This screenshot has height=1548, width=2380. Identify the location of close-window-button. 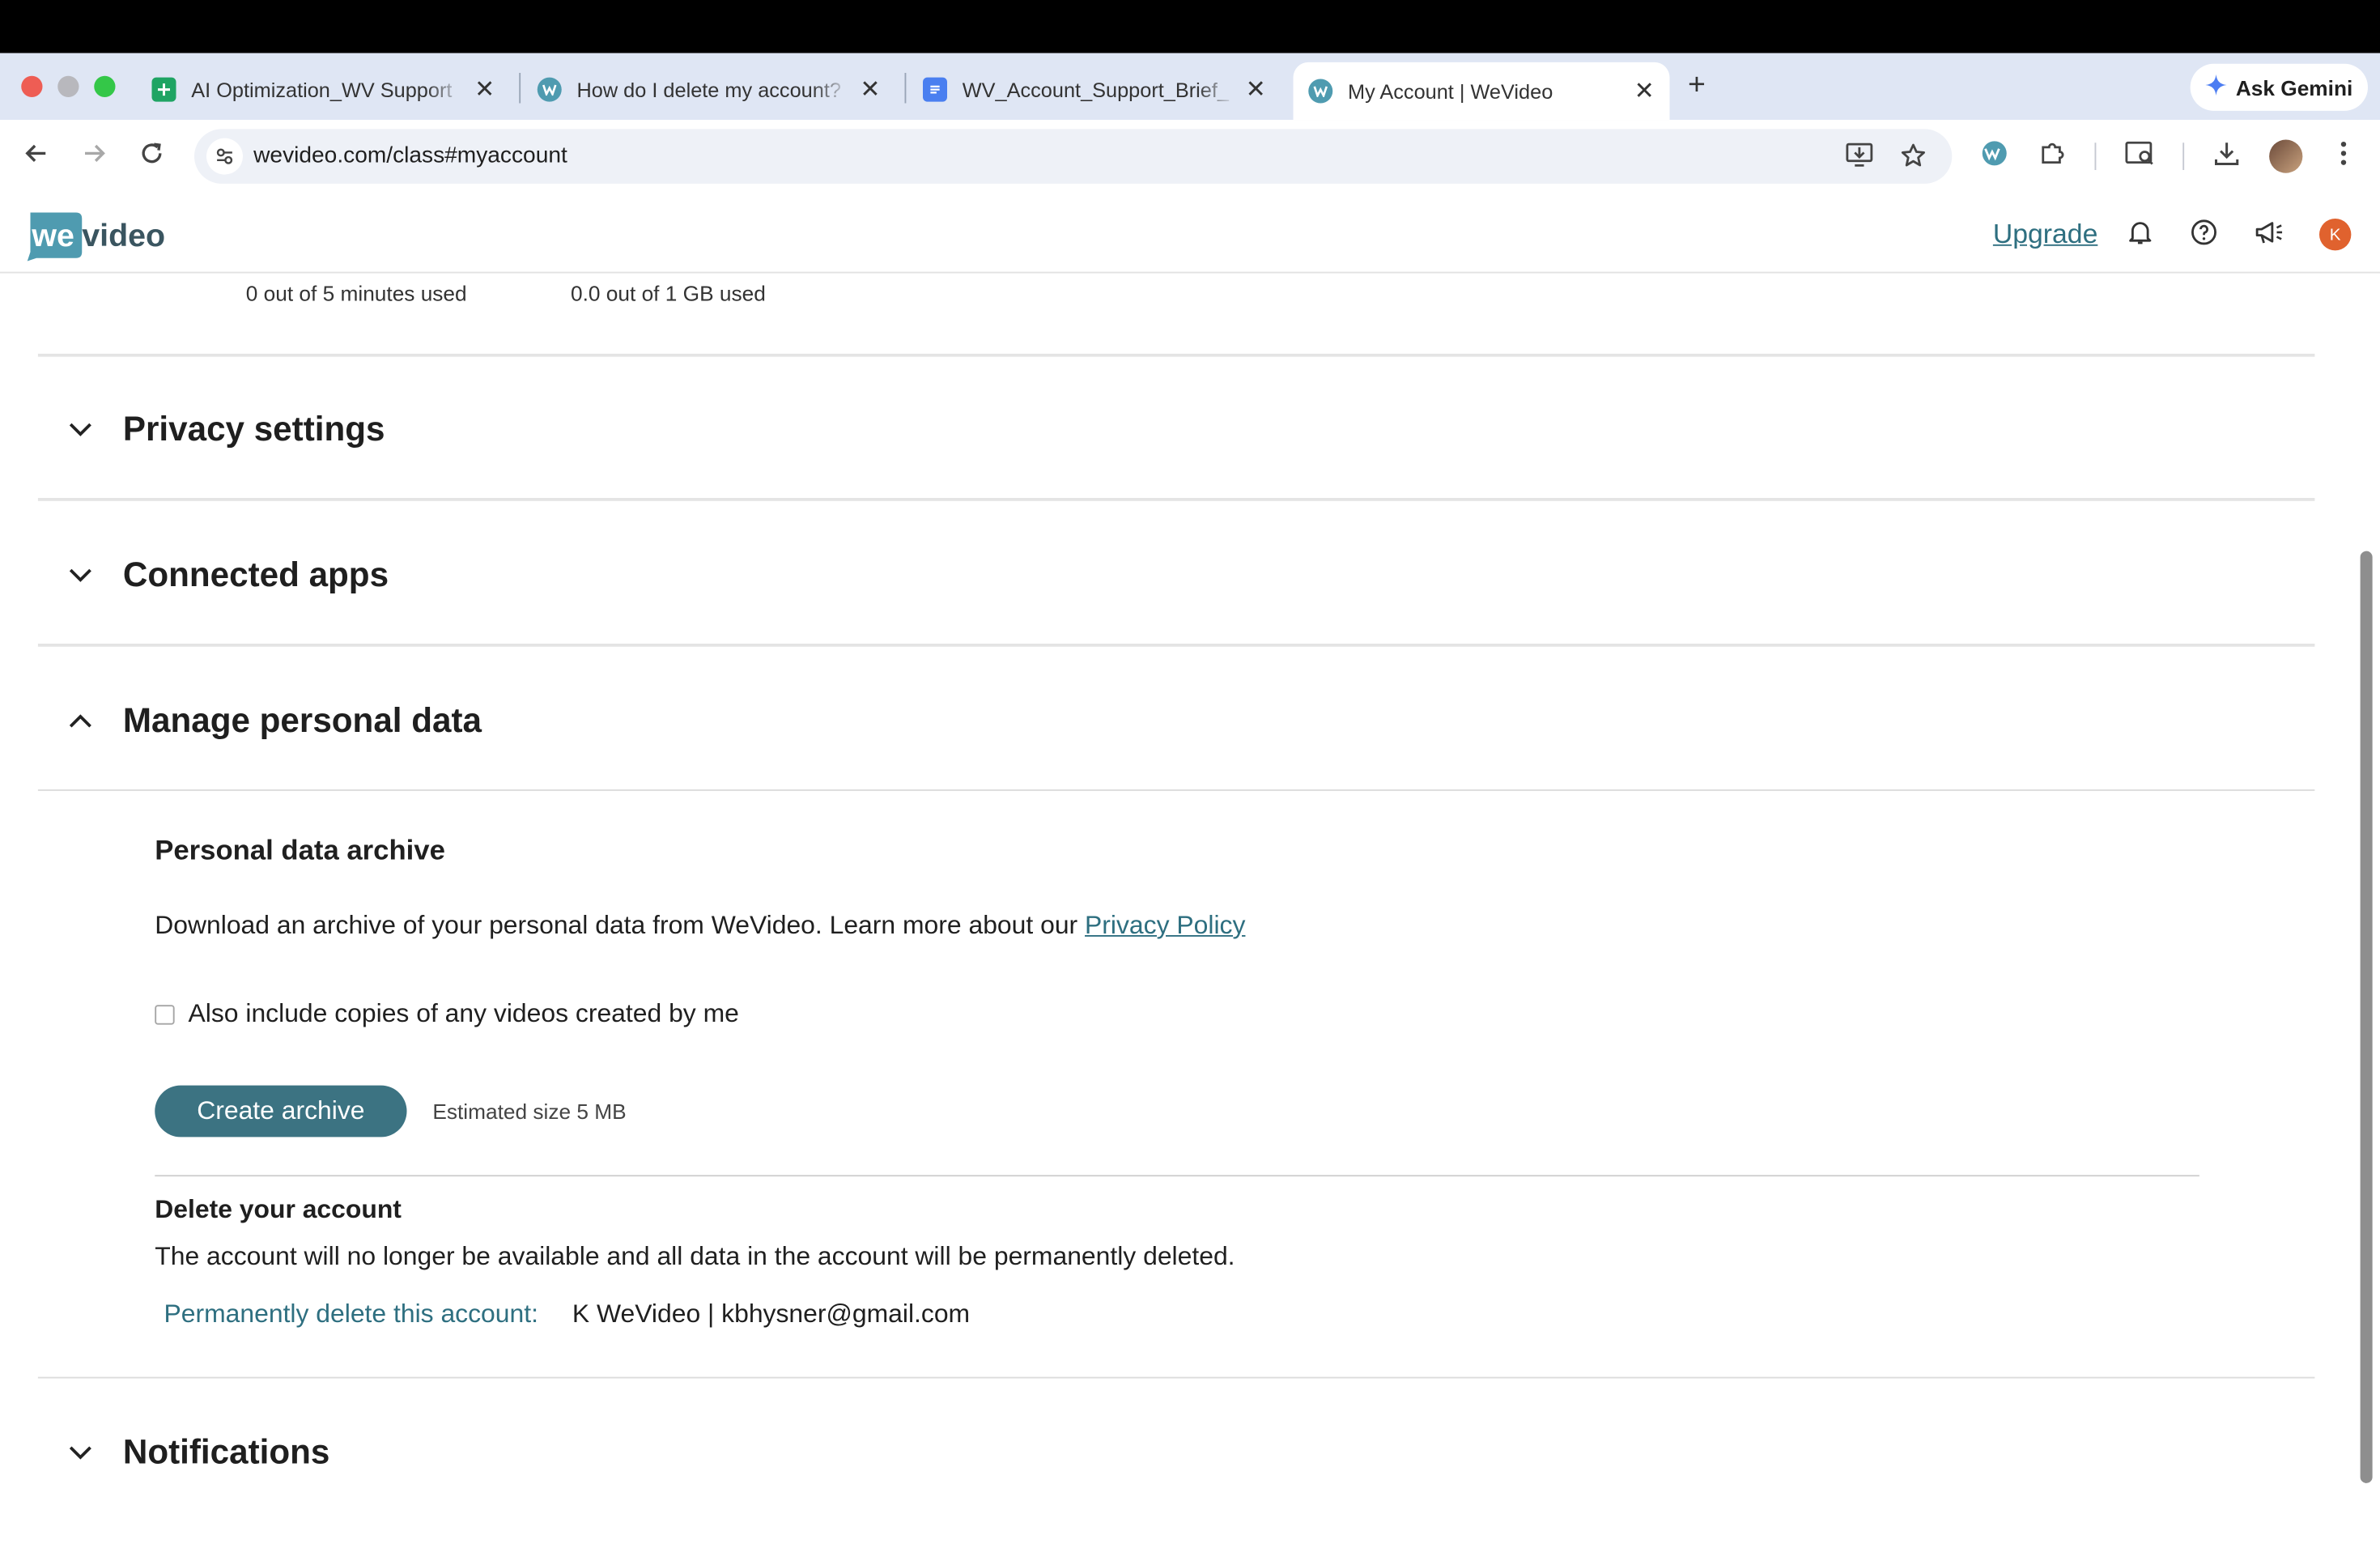
(32, 86).